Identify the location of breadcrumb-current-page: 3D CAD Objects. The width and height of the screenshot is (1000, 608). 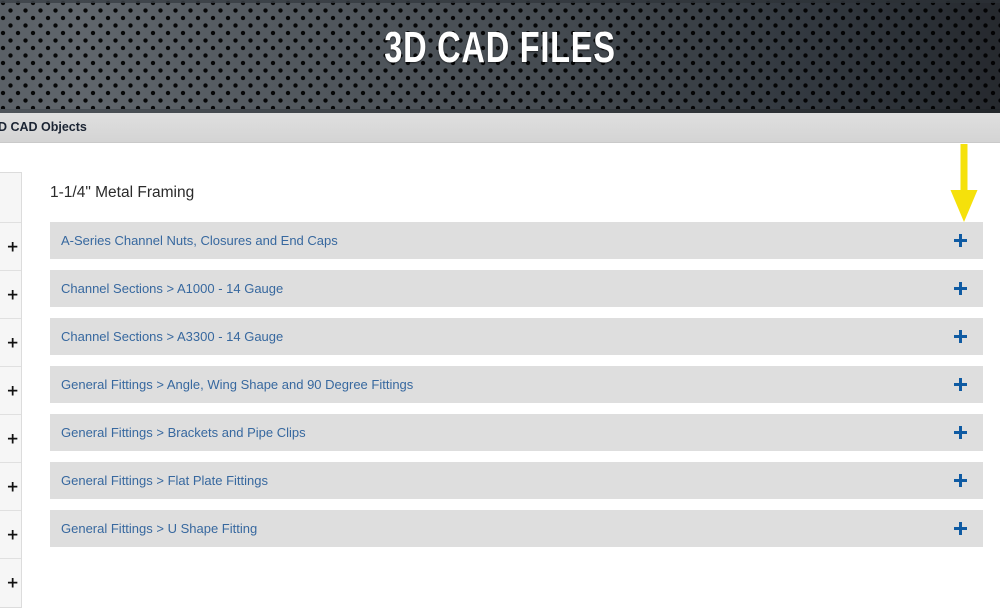
(43, 127).